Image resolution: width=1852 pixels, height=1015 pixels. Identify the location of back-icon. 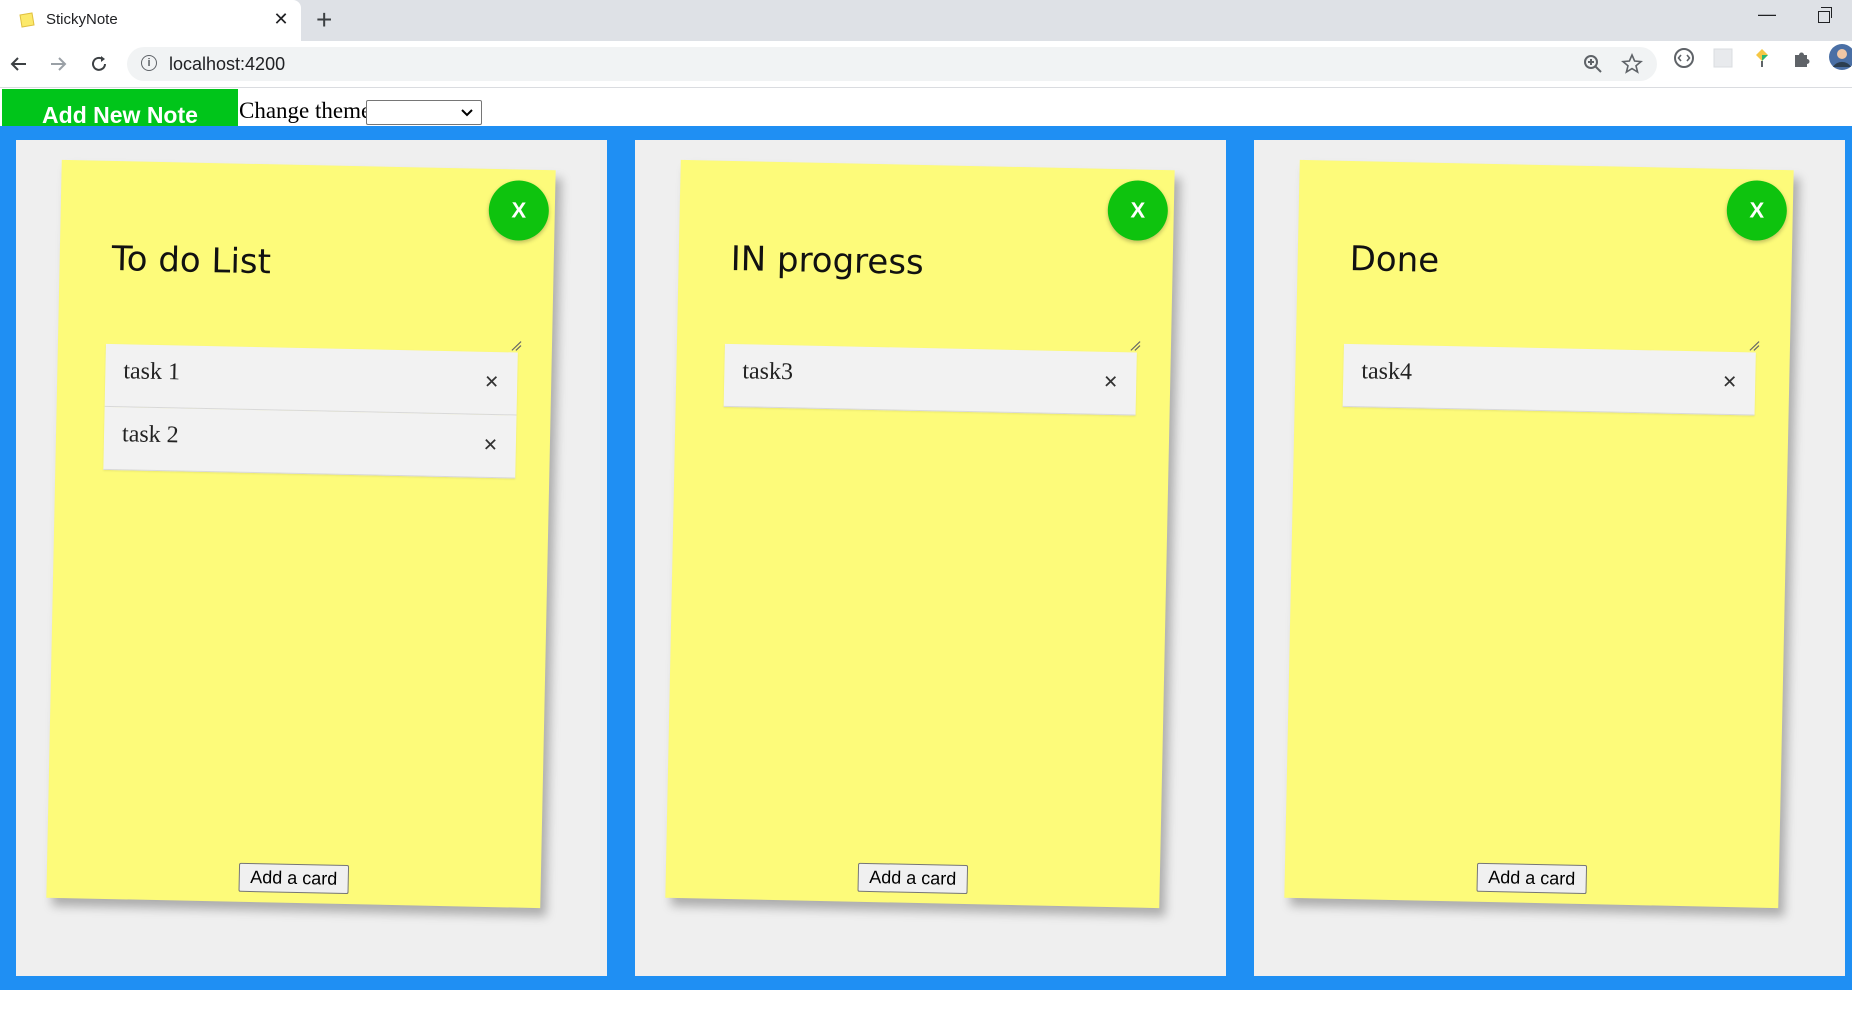
(19, 64).